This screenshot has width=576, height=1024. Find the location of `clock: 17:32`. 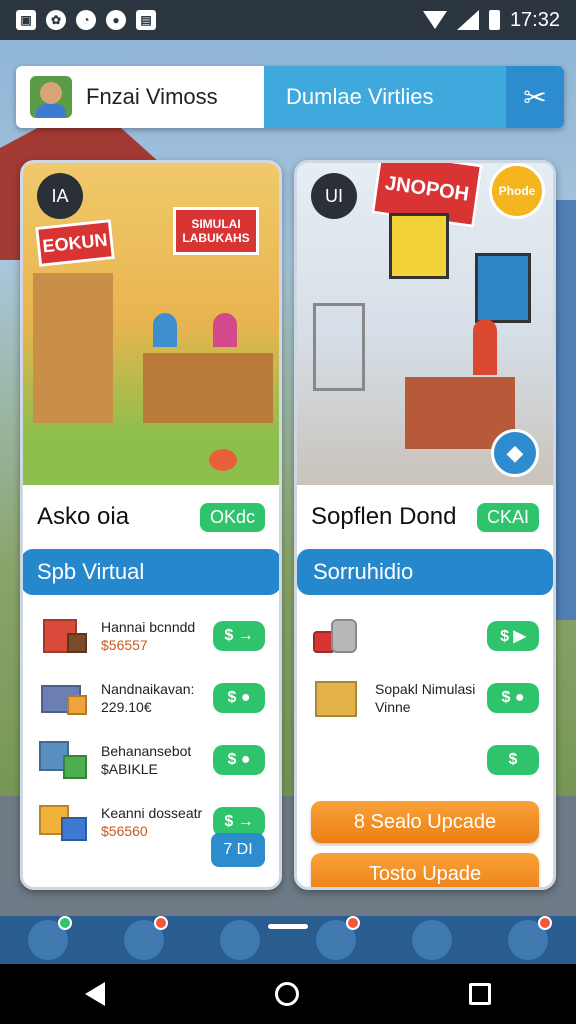

clock: 17:32 is located at coordinates (534, 19).